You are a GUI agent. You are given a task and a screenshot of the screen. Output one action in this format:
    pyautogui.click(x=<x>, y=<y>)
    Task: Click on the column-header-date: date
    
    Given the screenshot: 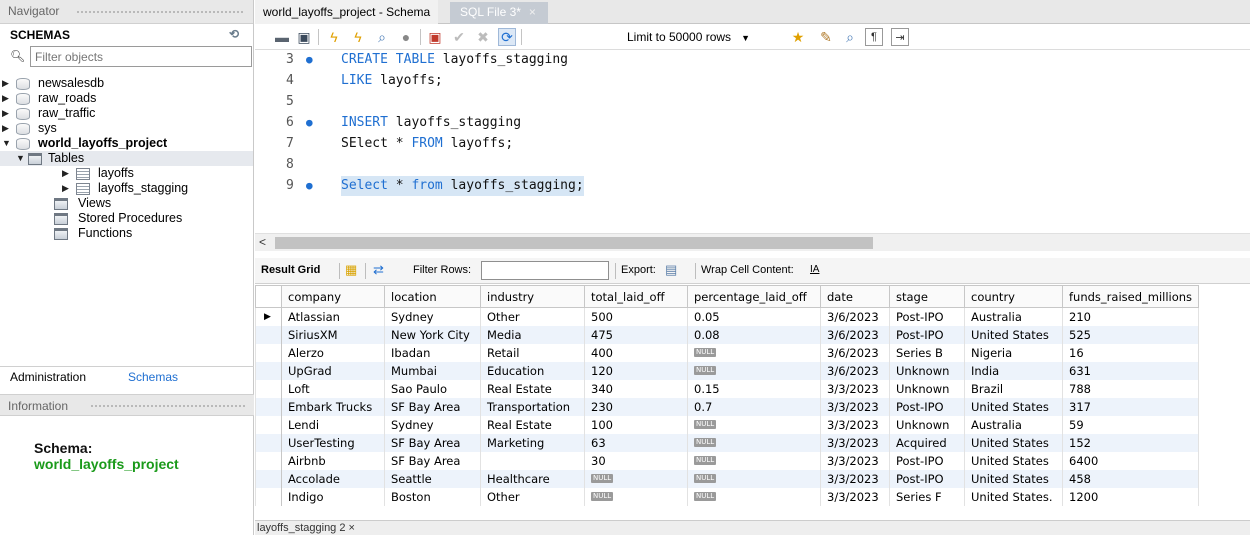 What is the action you would take?
    pyautogui.click(x=855, y=296)
    